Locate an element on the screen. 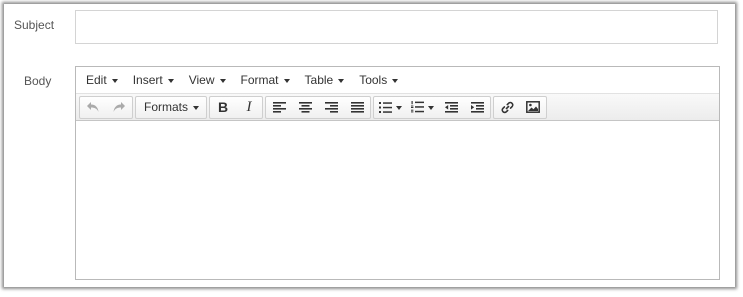 Image resolution: width=743 pixels, height=297 pixels. indent-icon is located at coordinates (477, 107).